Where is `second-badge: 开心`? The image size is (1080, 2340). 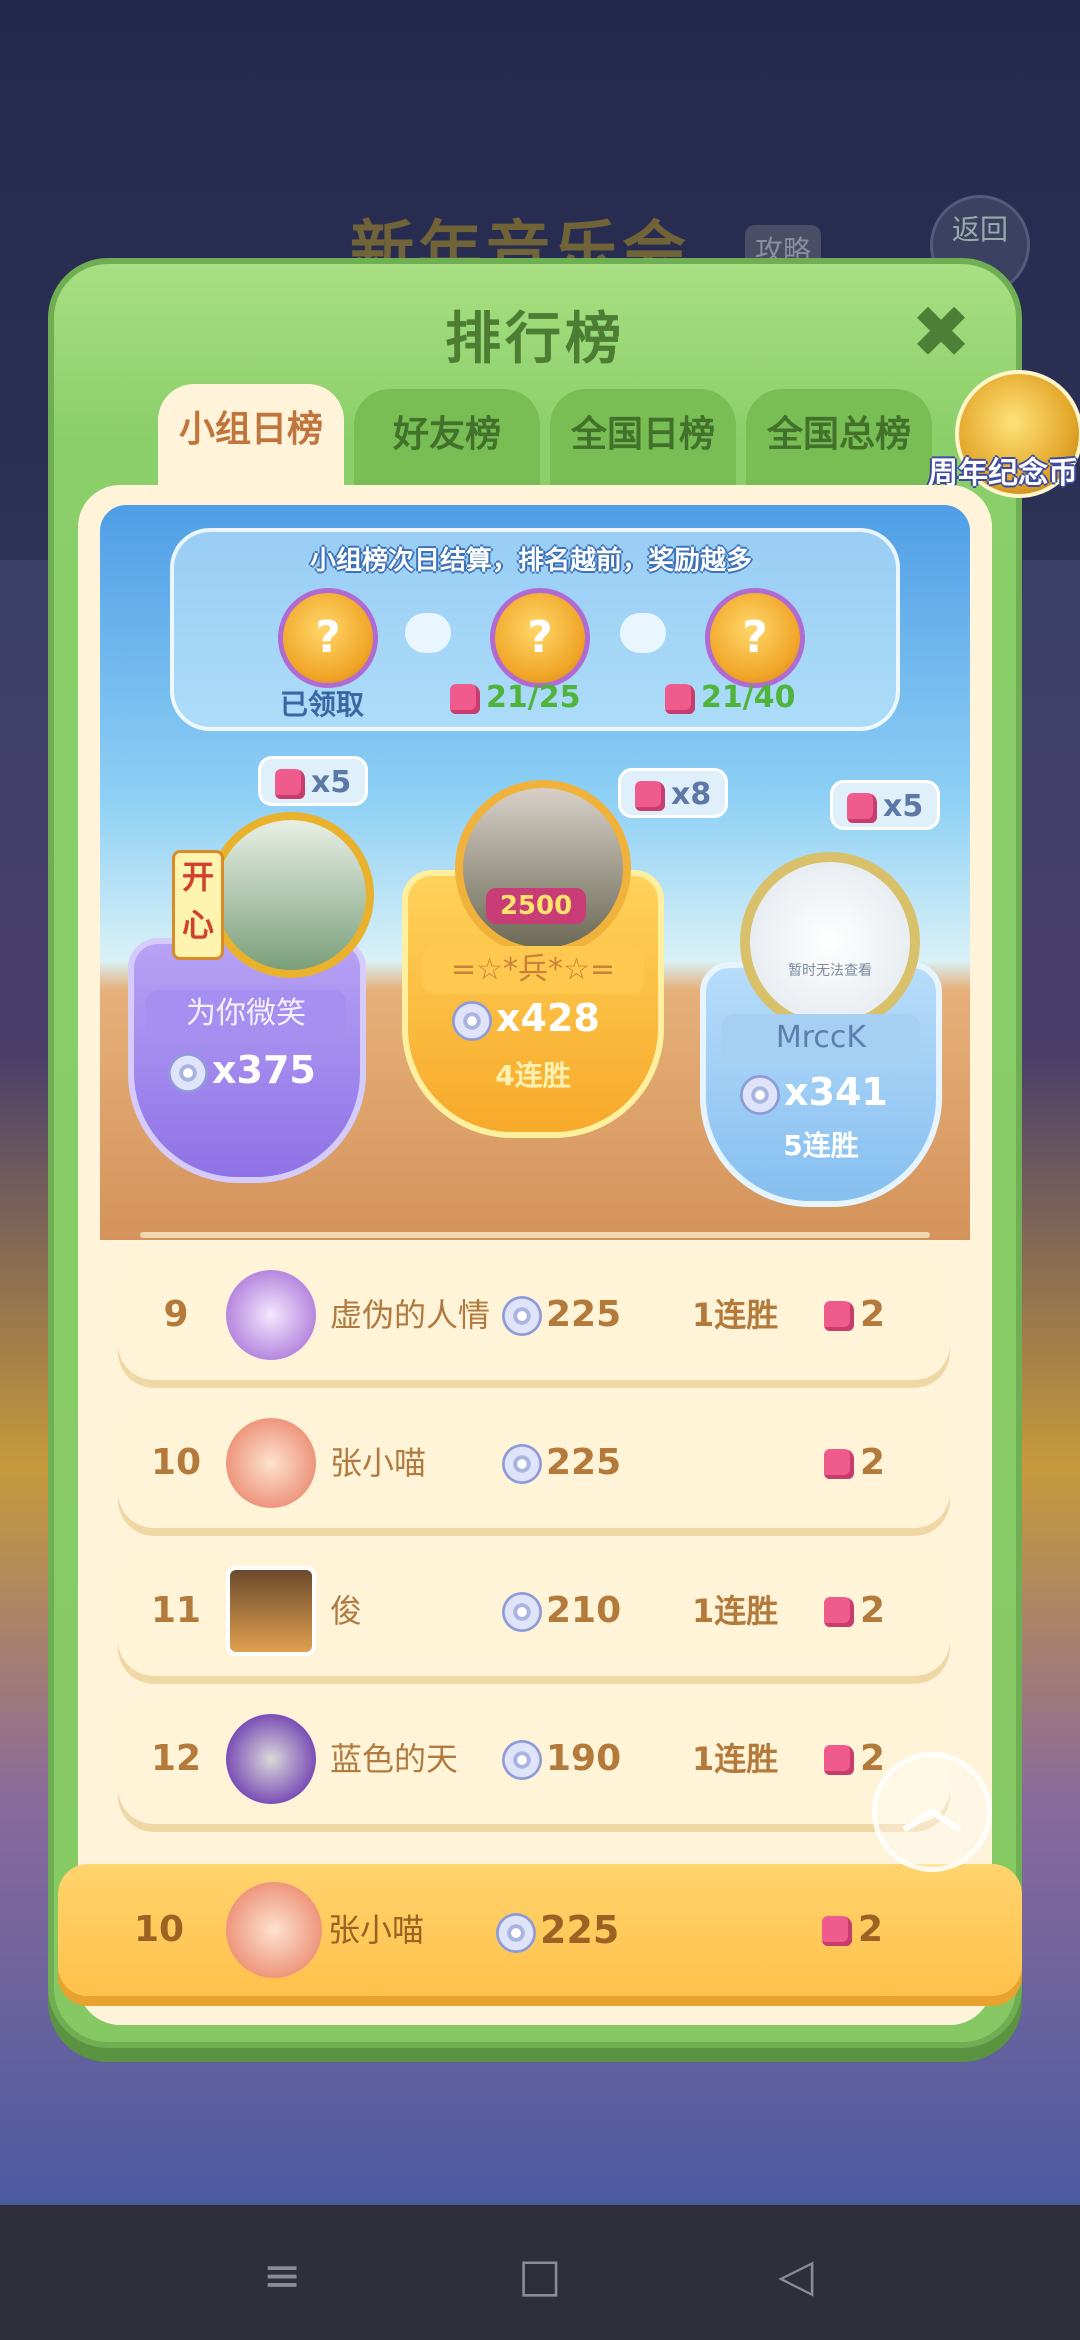
second-badge: 开心 is located at coordinates (198, 905).